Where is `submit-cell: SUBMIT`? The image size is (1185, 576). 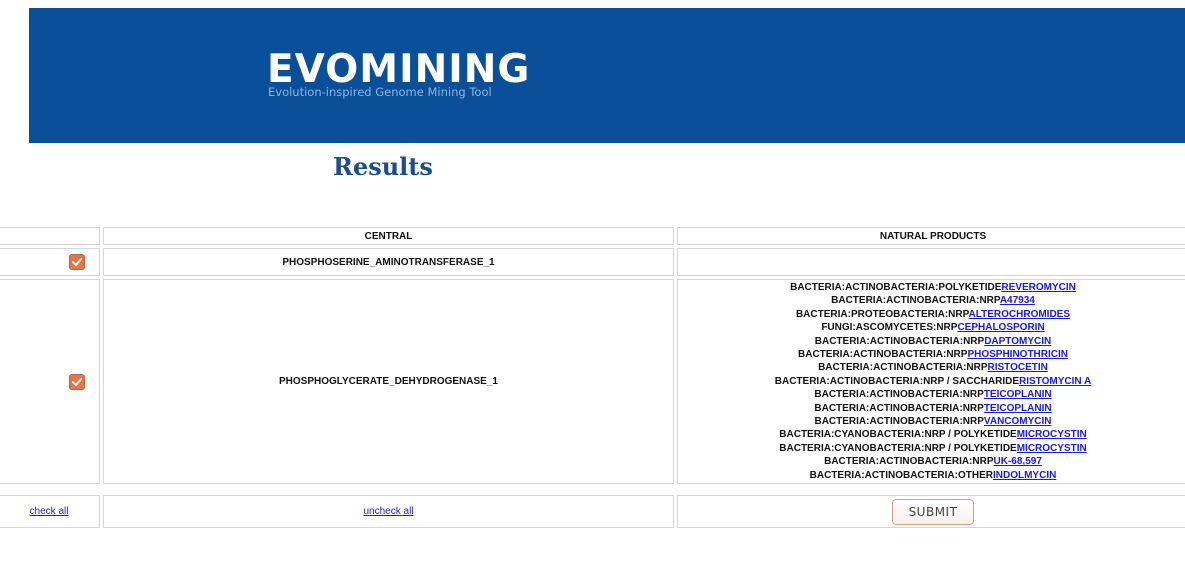
submit-cell: SUBMIT is located at coordinates (931, 511).